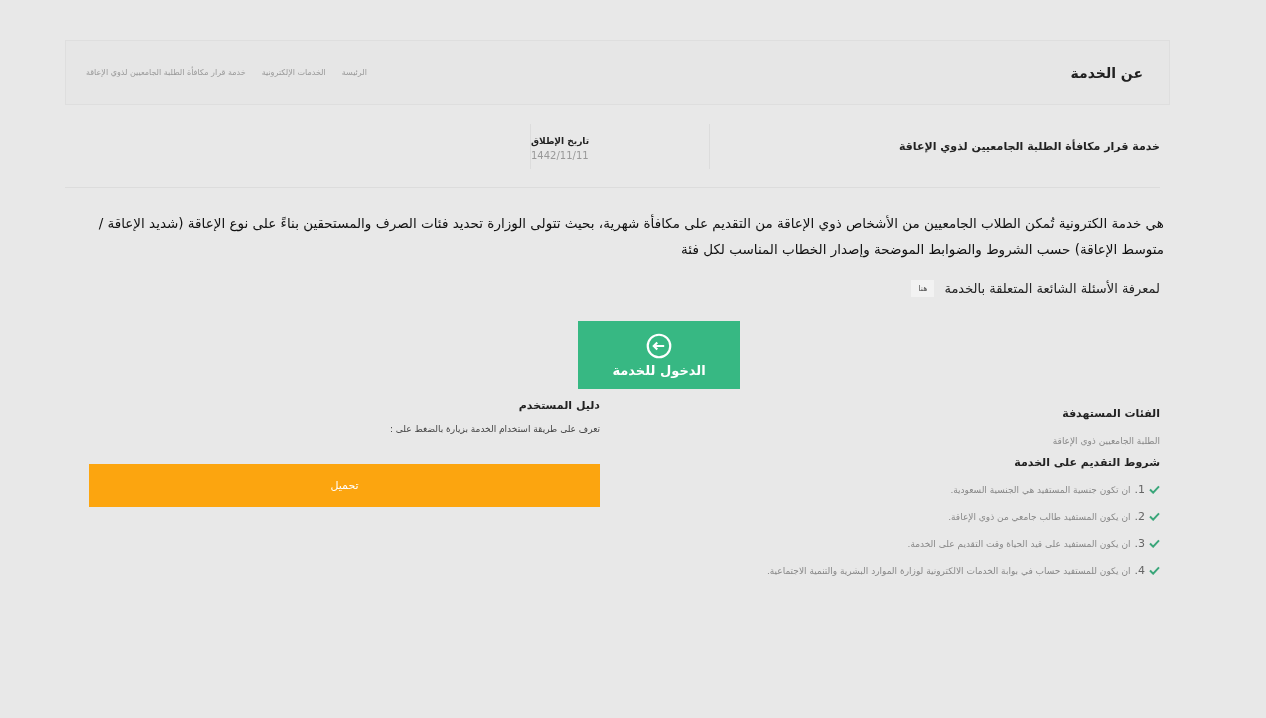 The height and width of the screenshot is (718, 1266). Describe the element at coordinates (344, 485) in the screenshot. I see `download-button: تحميل` at that location.